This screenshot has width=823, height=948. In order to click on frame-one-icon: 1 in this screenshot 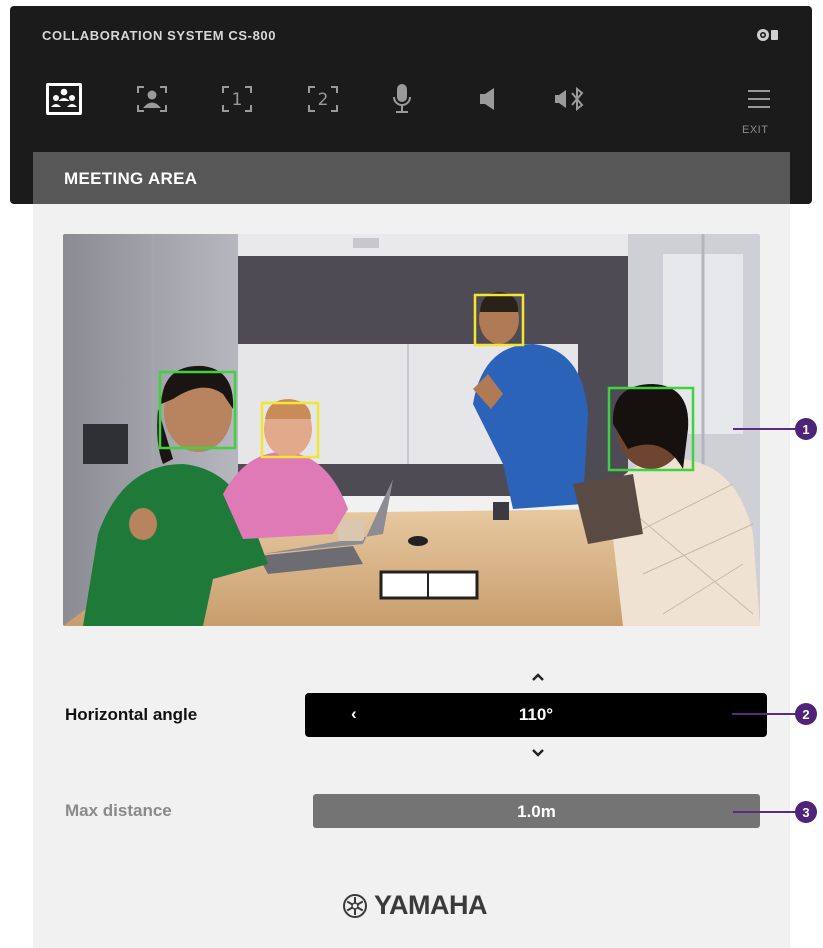, I will do `click(237, 99)`.